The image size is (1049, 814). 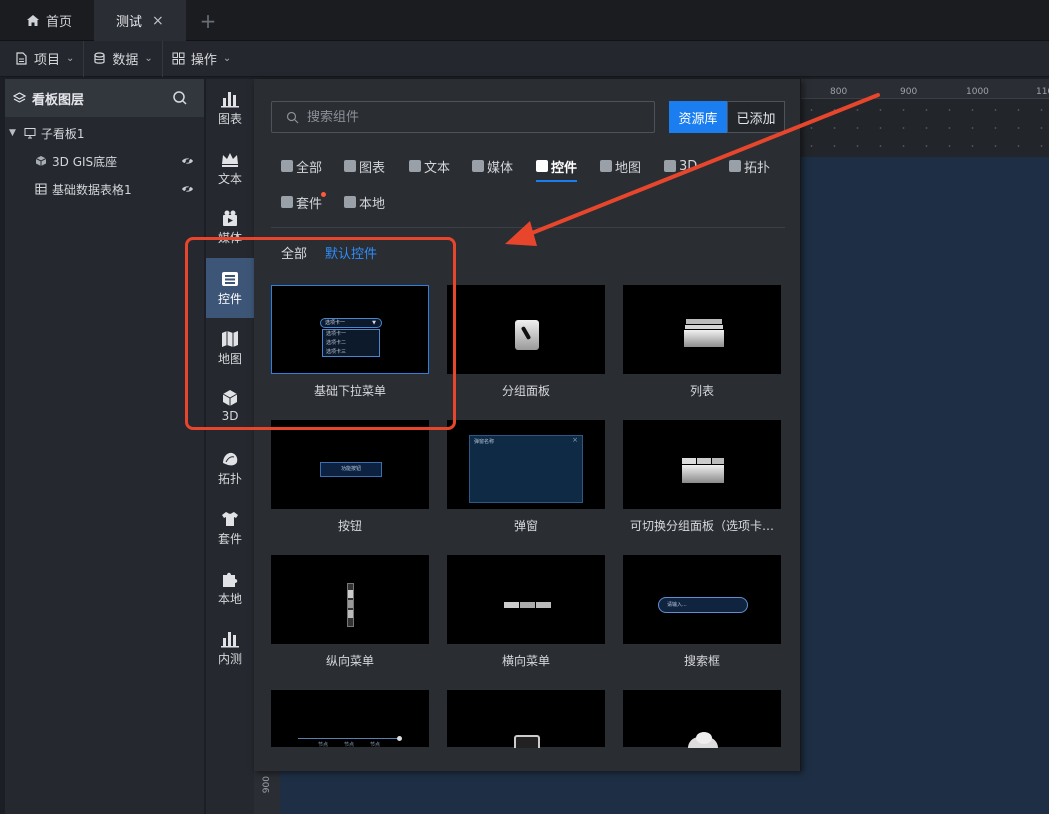 I want to click on rail-item-chart: 图表, so click(x=230, y=108).